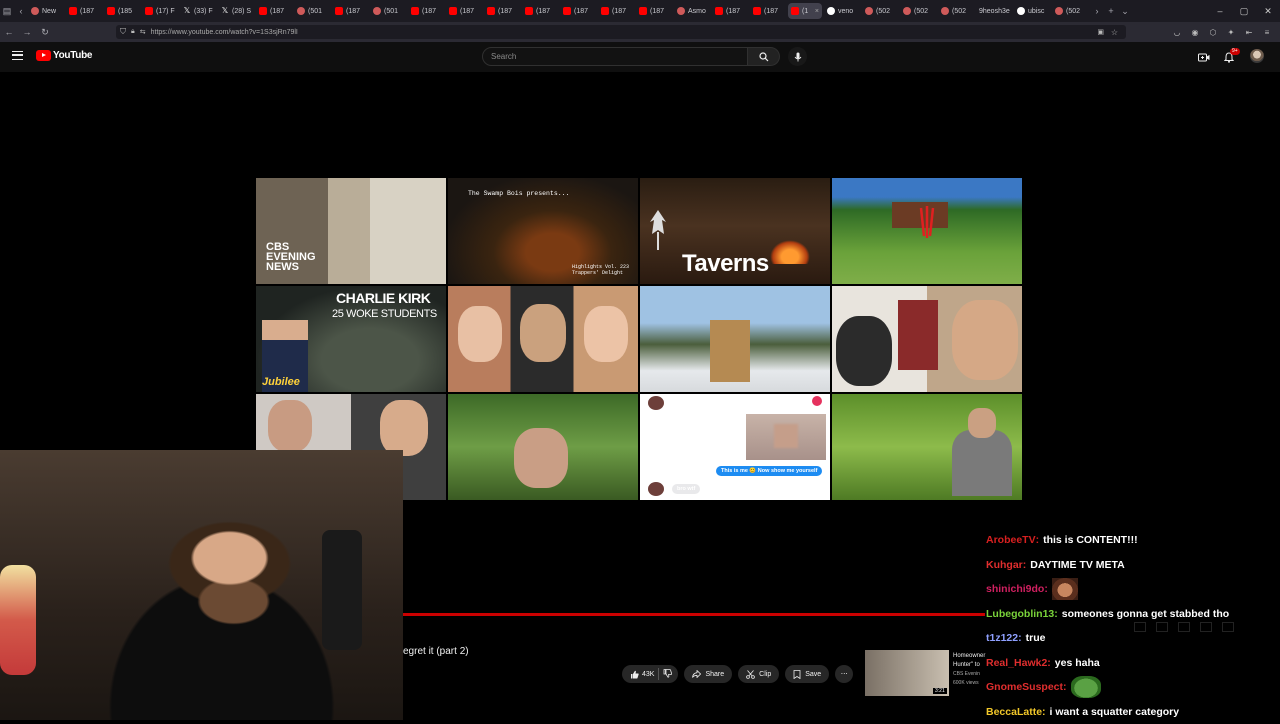 This screenshot has width=1280, height=724. I want to click on like-divider, so click(658, 674).